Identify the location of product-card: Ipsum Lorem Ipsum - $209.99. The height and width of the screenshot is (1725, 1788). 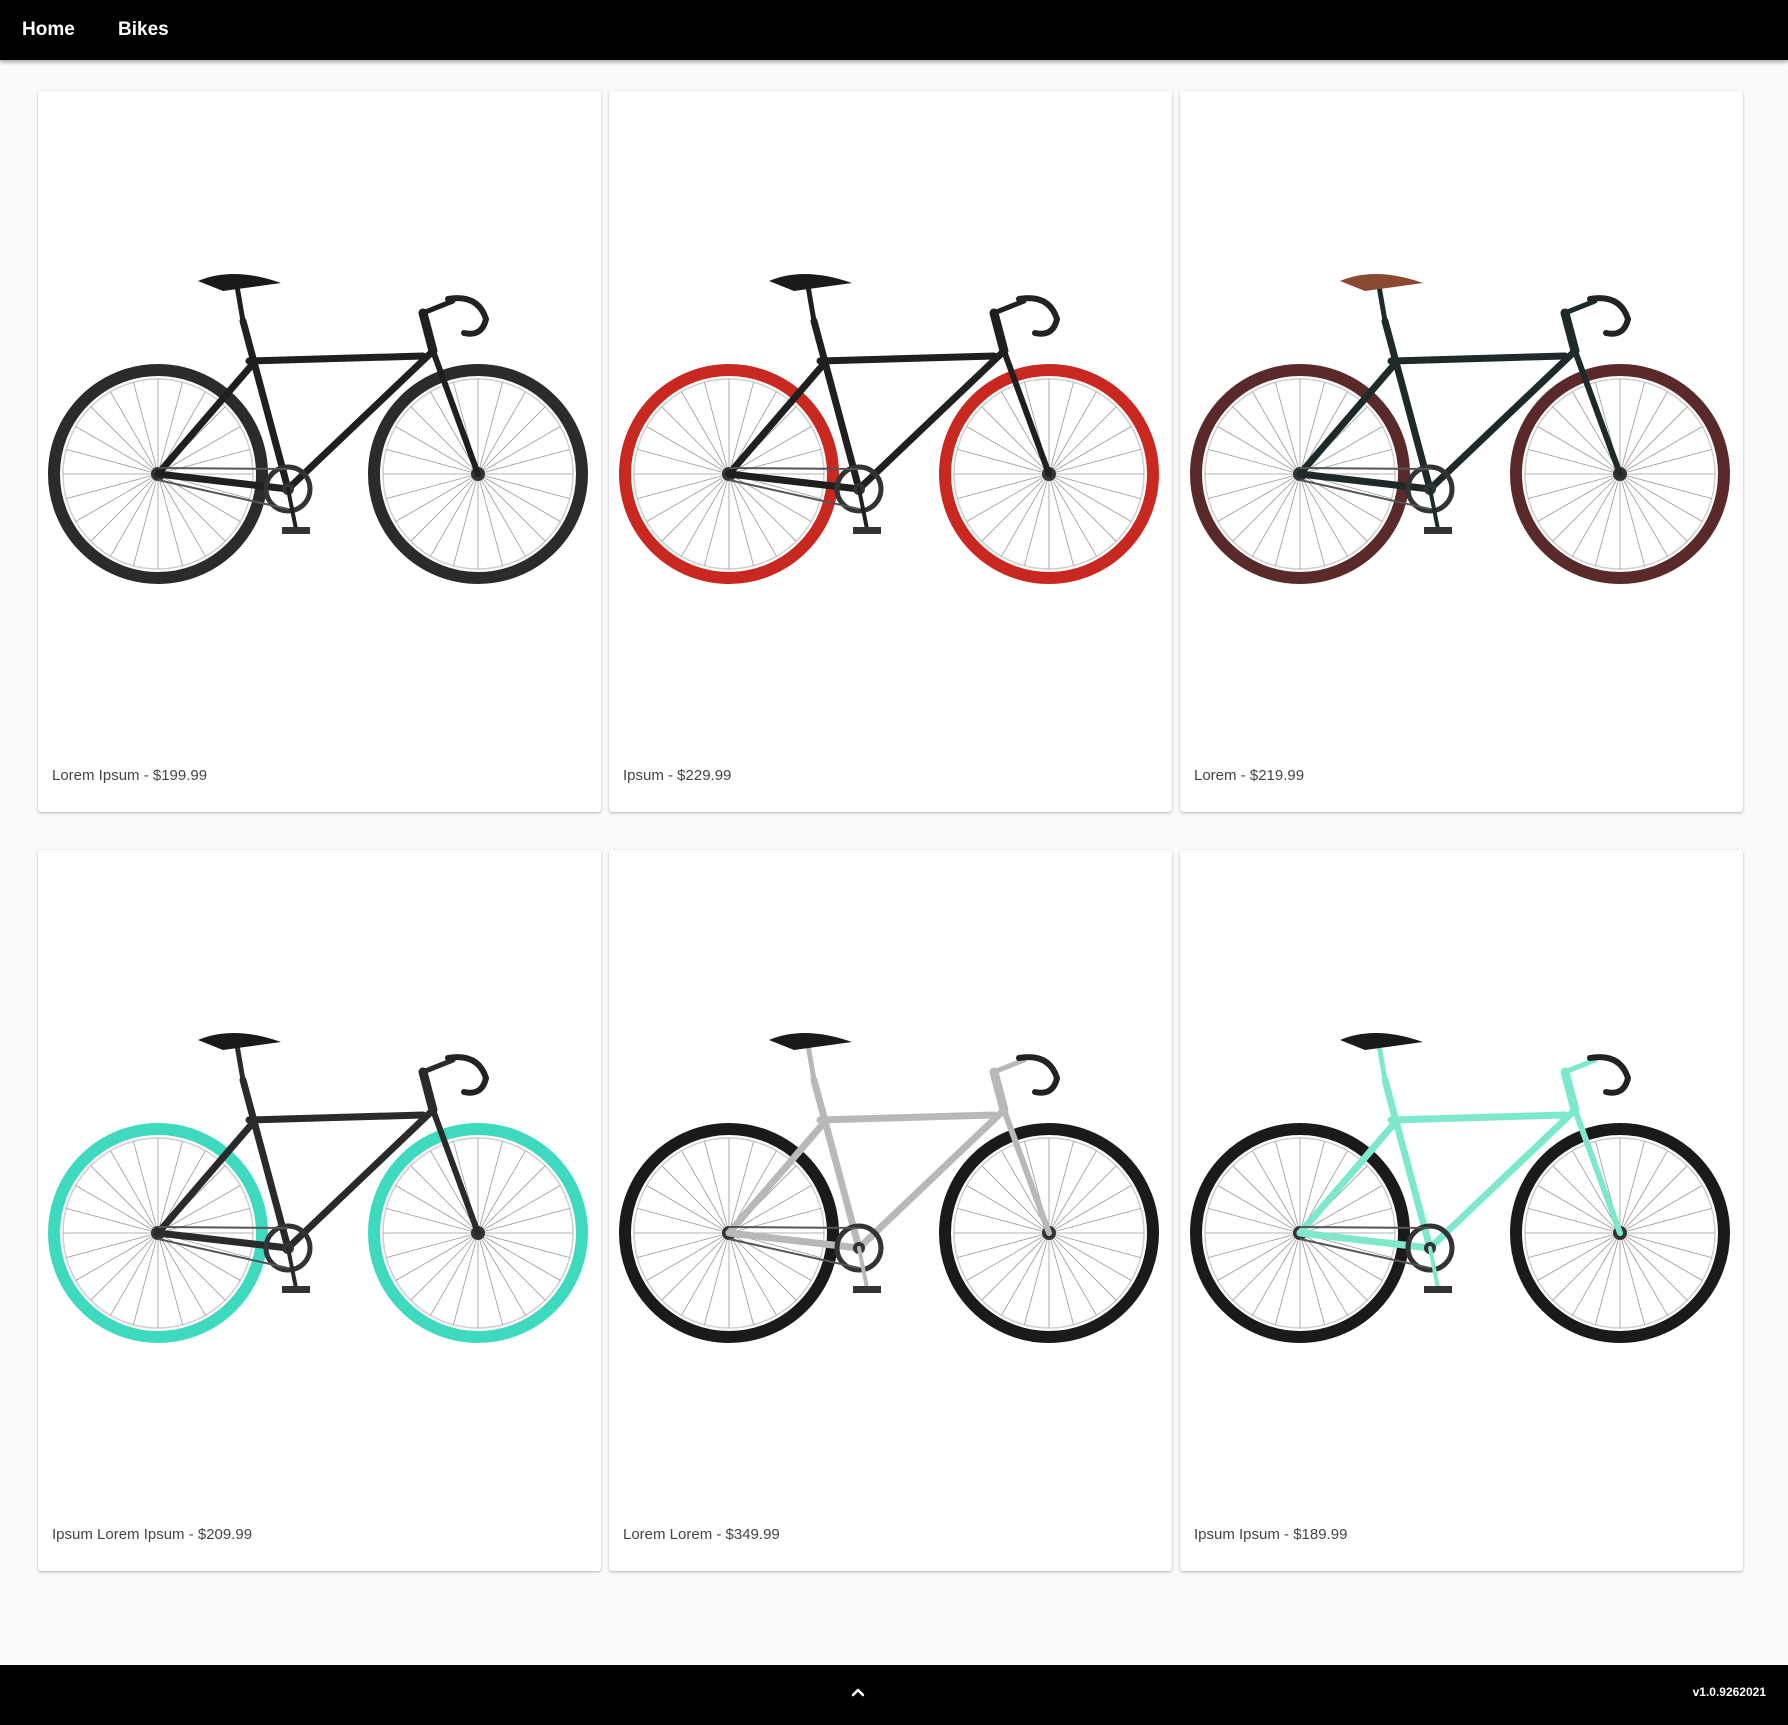
(319, 1210).